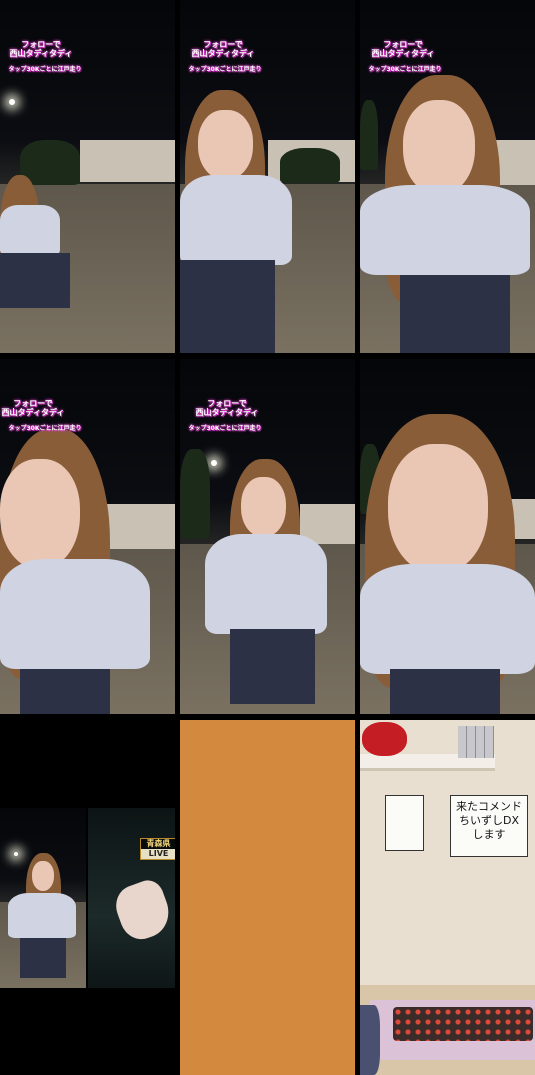 Image resolution: width=535 pixels, height=1075 pixels. Describe the element at coordinates (476, 742) in the screenshot. I see `cans` at that location.